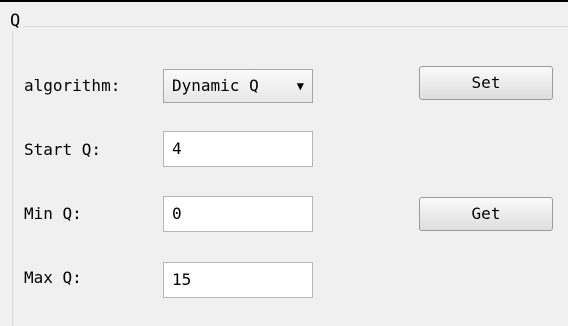 This screenshot has height=326, width=568. What do you see at coordinates (300, 86) in the screenshot?
I see `dropdown-arrow-icon: ▼` at bounding box center [300, 86].